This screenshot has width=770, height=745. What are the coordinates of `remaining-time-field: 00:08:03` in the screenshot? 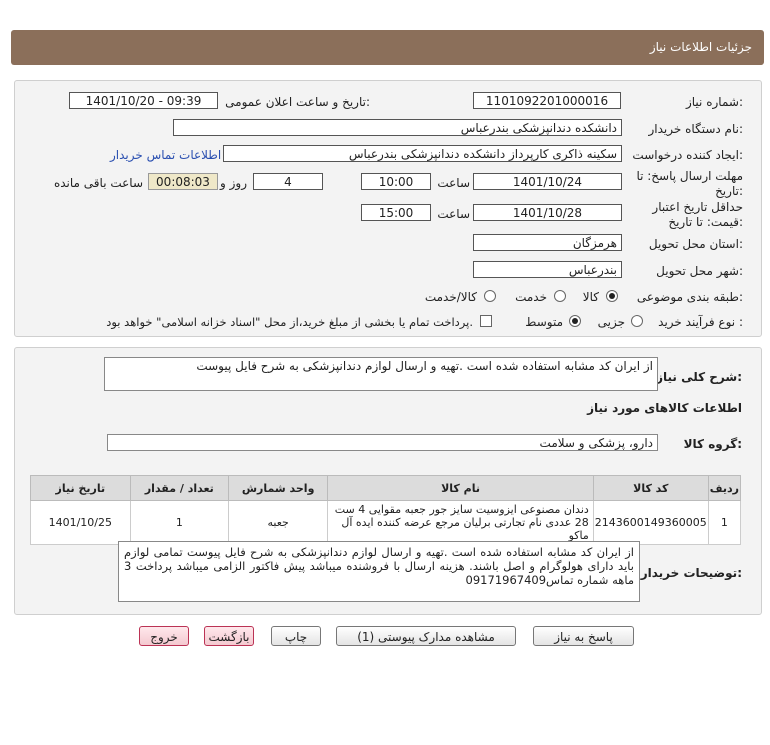 It's located at (183, 181).